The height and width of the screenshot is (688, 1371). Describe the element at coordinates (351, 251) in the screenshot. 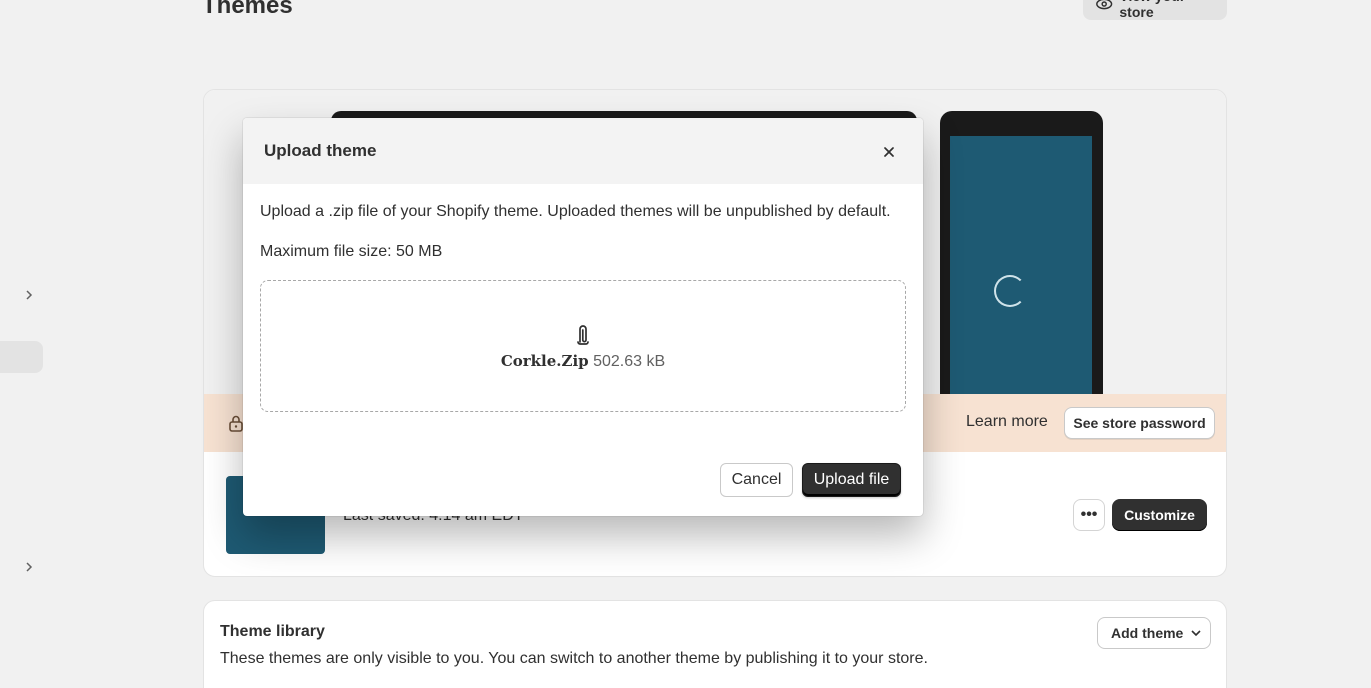

I see `max-file-size-text: Maximum file size: 50 MB` at that location.